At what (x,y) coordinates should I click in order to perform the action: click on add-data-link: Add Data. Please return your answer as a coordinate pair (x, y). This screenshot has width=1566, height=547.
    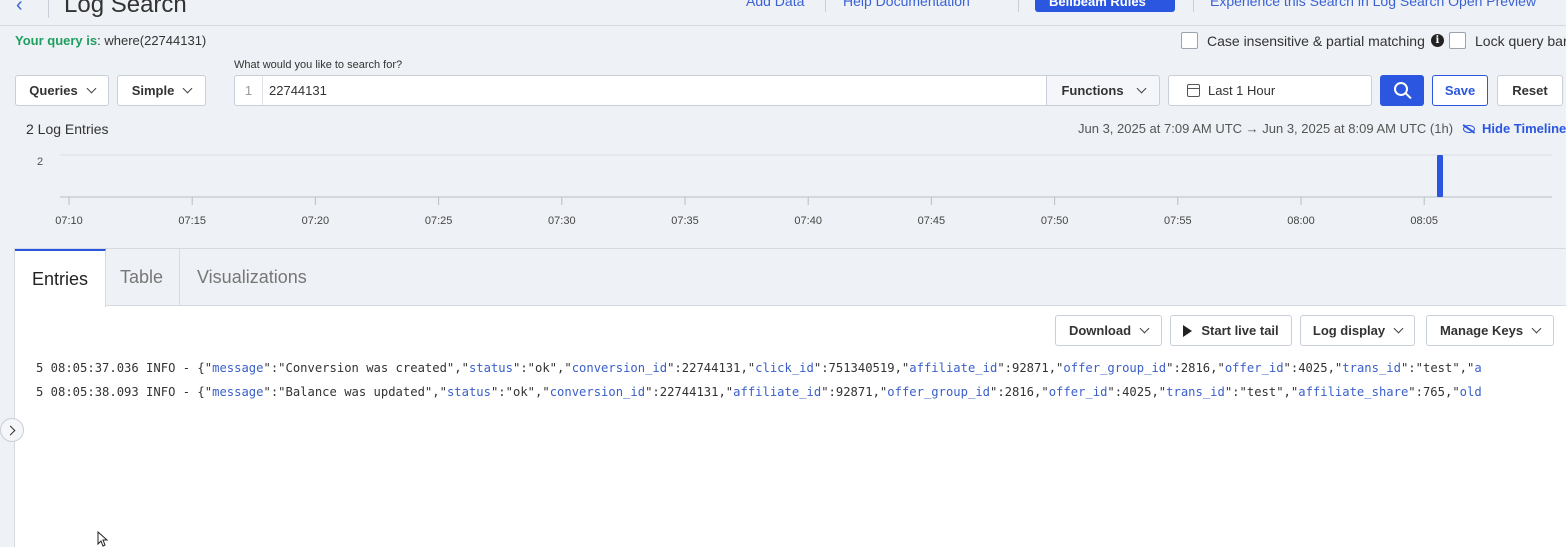
    Looking at the image, I should click on (775, 4).